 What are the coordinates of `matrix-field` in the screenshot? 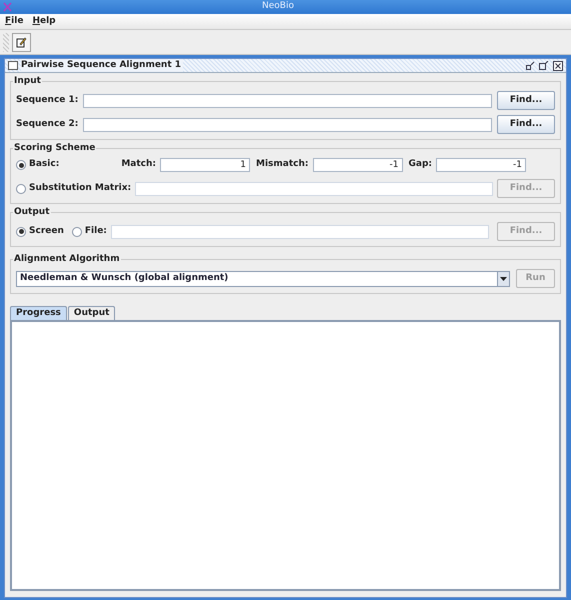 It's located at (314, 189).